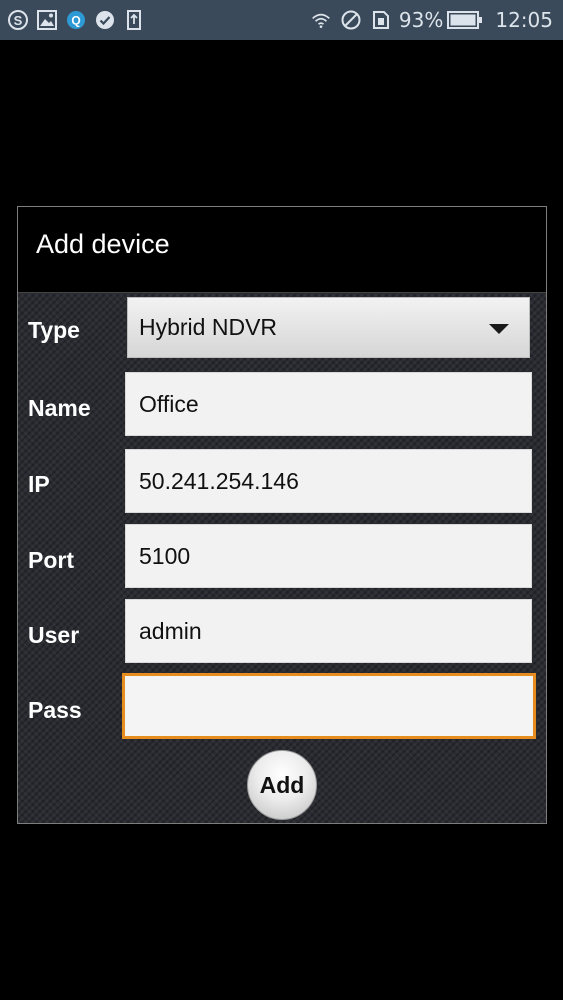  Describe the element at coordinates (208, 327) in the screenshot. I see `type-dropdown-value: Hybrid NDVR` at that location.